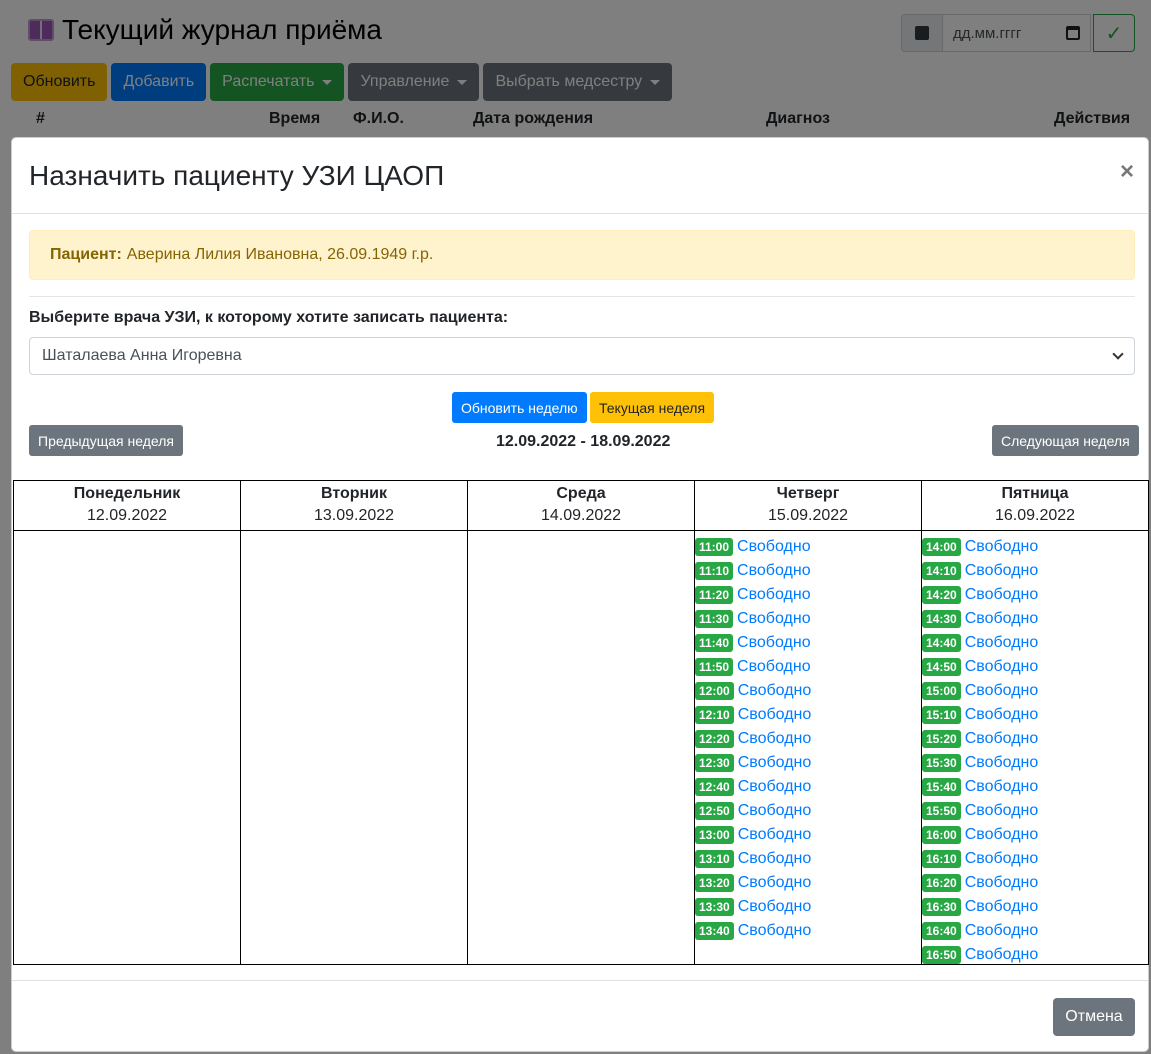 The image size is (1151, 1054). What do you see at coordinates (714, 619) in the screenshot?
I see `slot-time-badge: 11:30` at bounding box center [714, 619].